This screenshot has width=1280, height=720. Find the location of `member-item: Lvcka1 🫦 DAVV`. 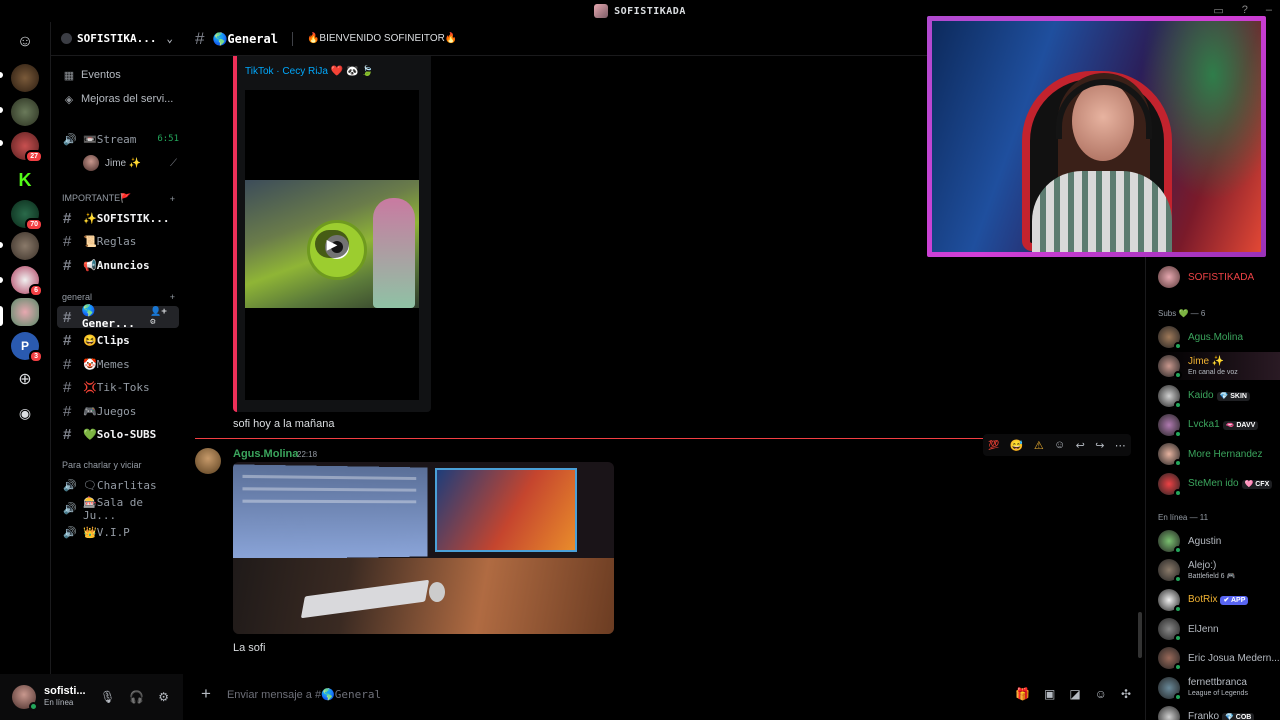

member-item: Lvcka1 🫦 DAVV is located at coordinates (1219, 425).